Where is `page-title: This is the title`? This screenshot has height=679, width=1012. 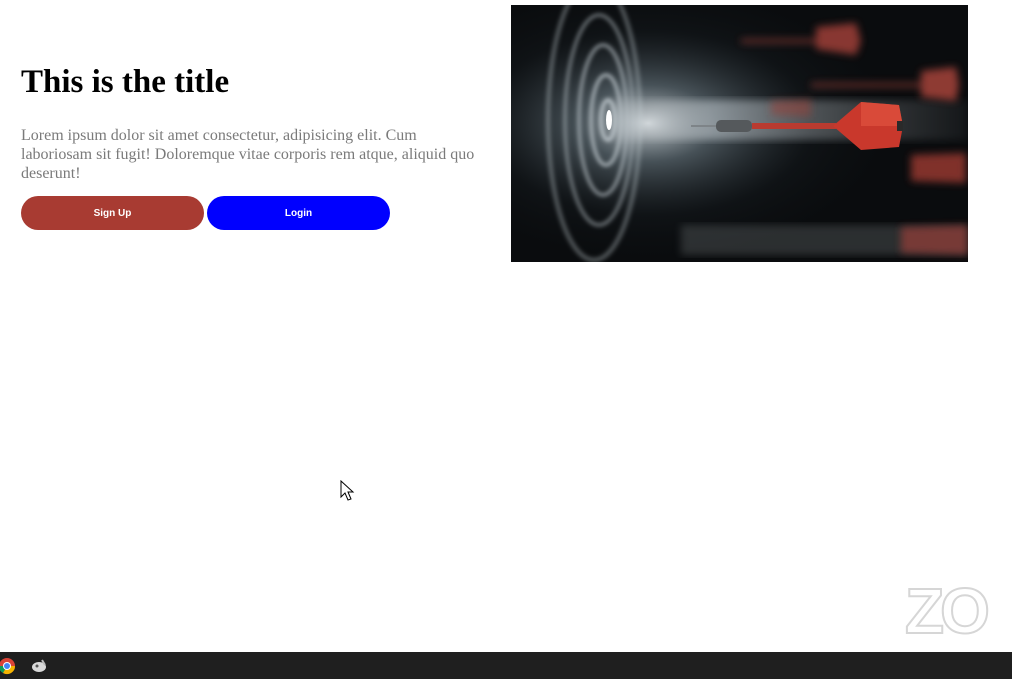
page-title: This is the title is located at coordinates (125, 82).